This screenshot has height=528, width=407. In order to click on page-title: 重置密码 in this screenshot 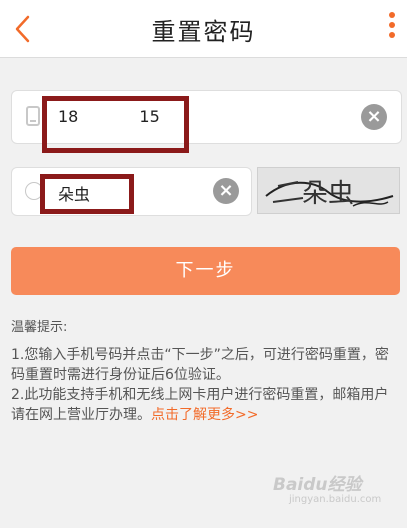, I will do `click(203, 32)`.